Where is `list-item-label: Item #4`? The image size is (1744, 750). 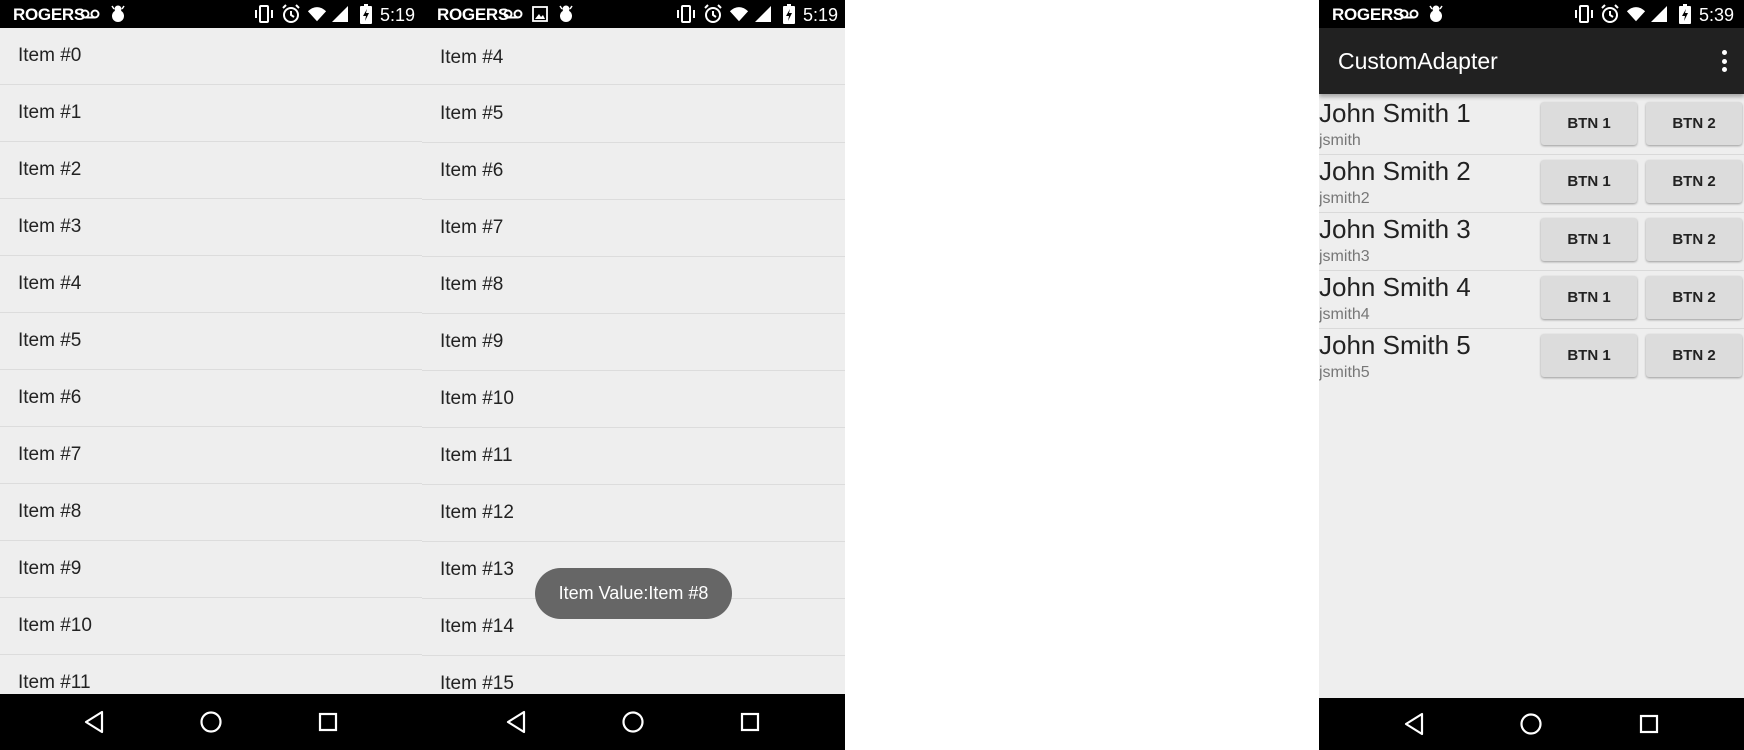 list-item-label: Item #4 is located at coordinates (50, 283).